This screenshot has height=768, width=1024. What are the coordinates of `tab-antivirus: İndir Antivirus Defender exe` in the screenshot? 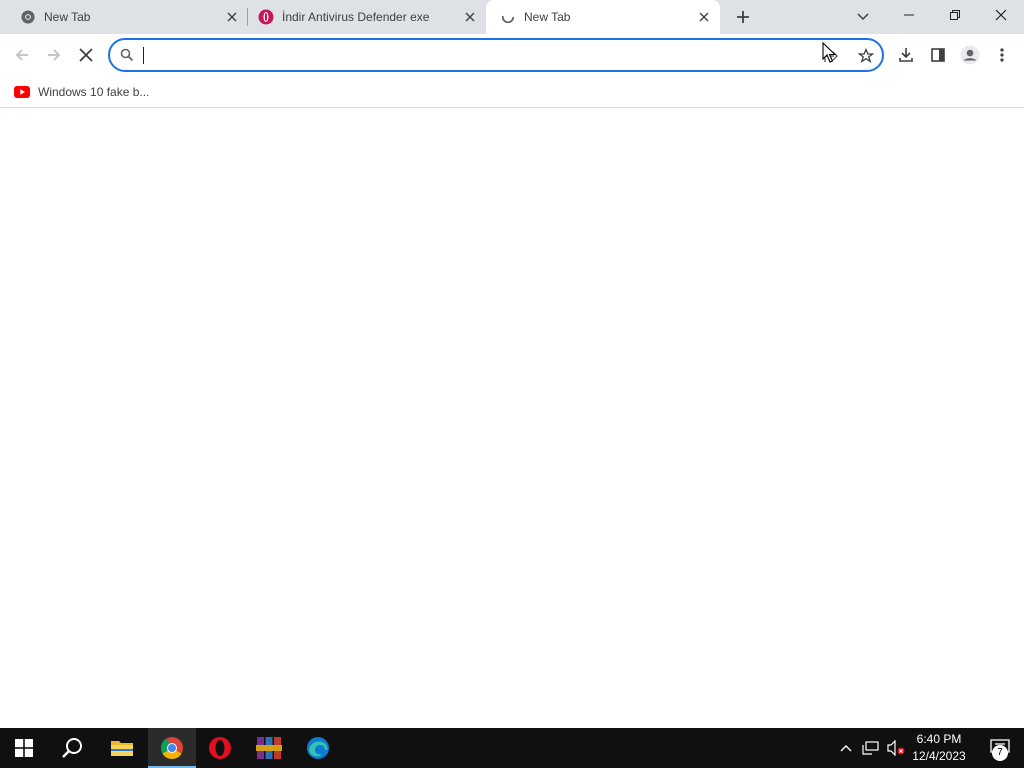 It's located at (367, 17).